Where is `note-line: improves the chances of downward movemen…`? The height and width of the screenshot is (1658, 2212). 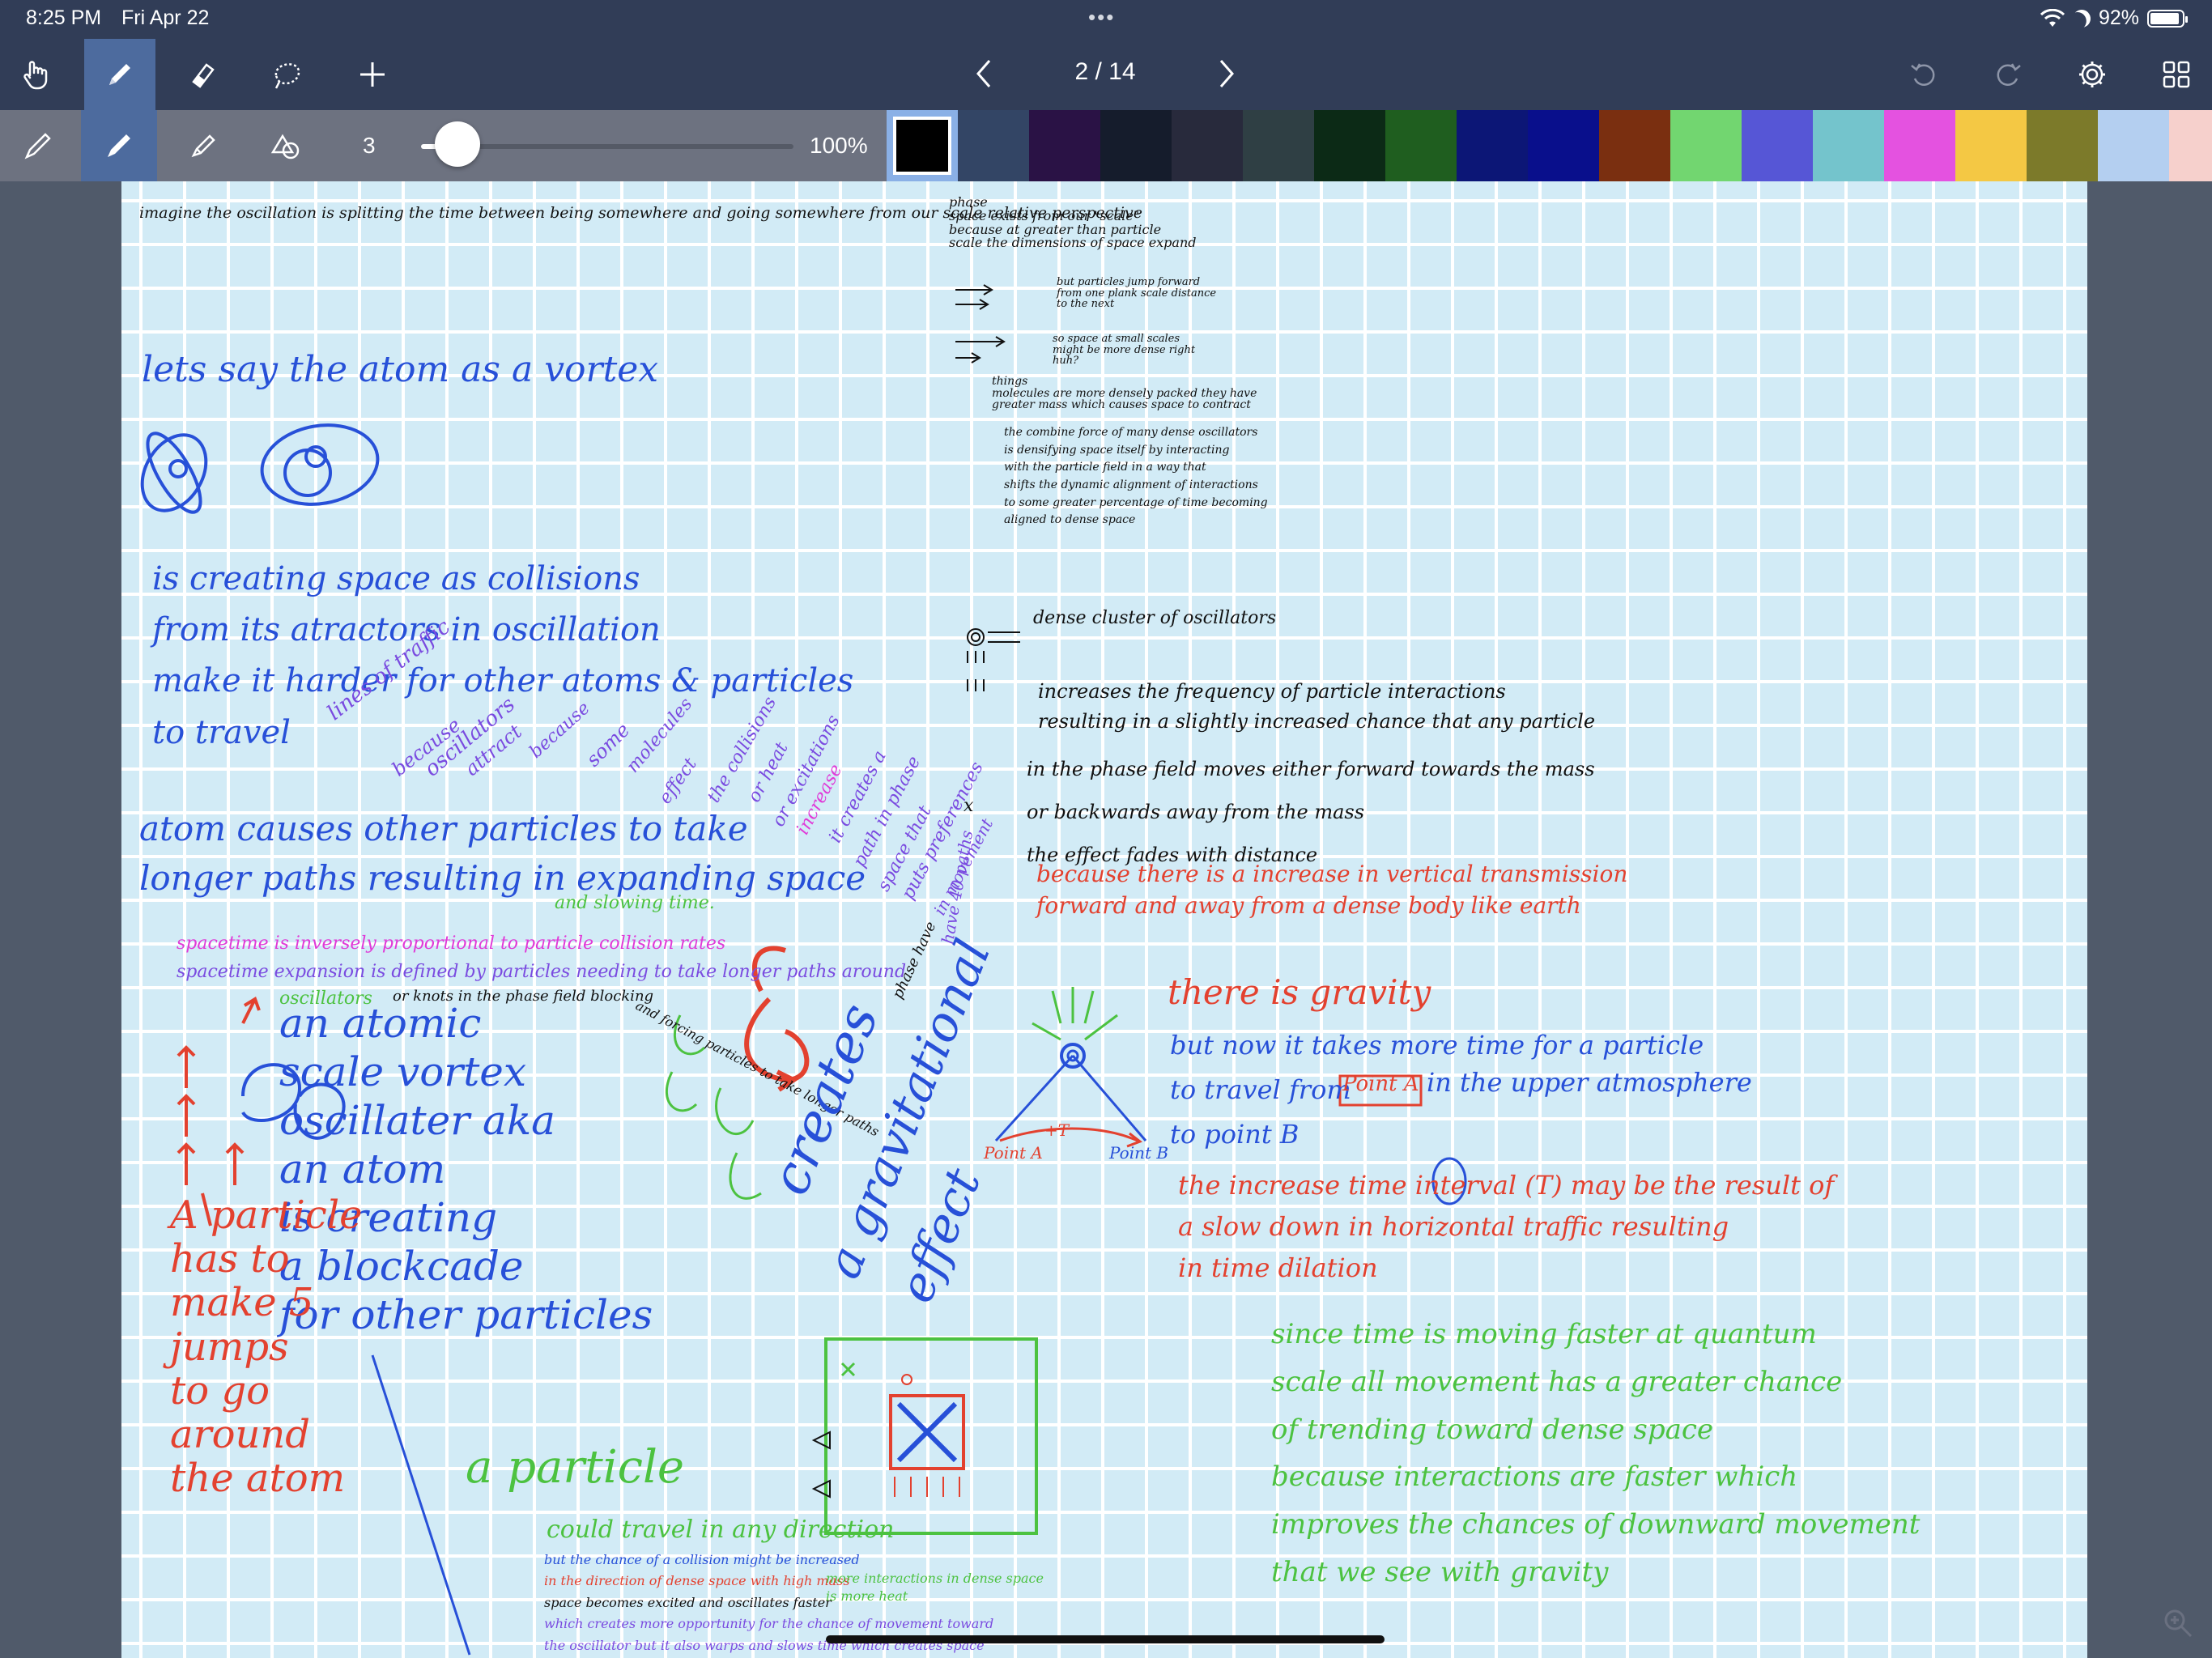 note-line: improves the chances of downward movemen… is located at coordinates (1596, 1524).